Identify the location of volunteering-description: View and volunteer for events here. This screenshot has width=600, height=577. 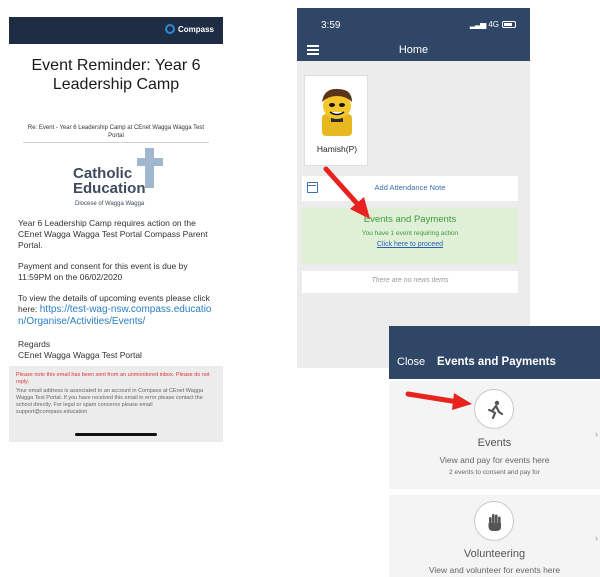
(494, 570).